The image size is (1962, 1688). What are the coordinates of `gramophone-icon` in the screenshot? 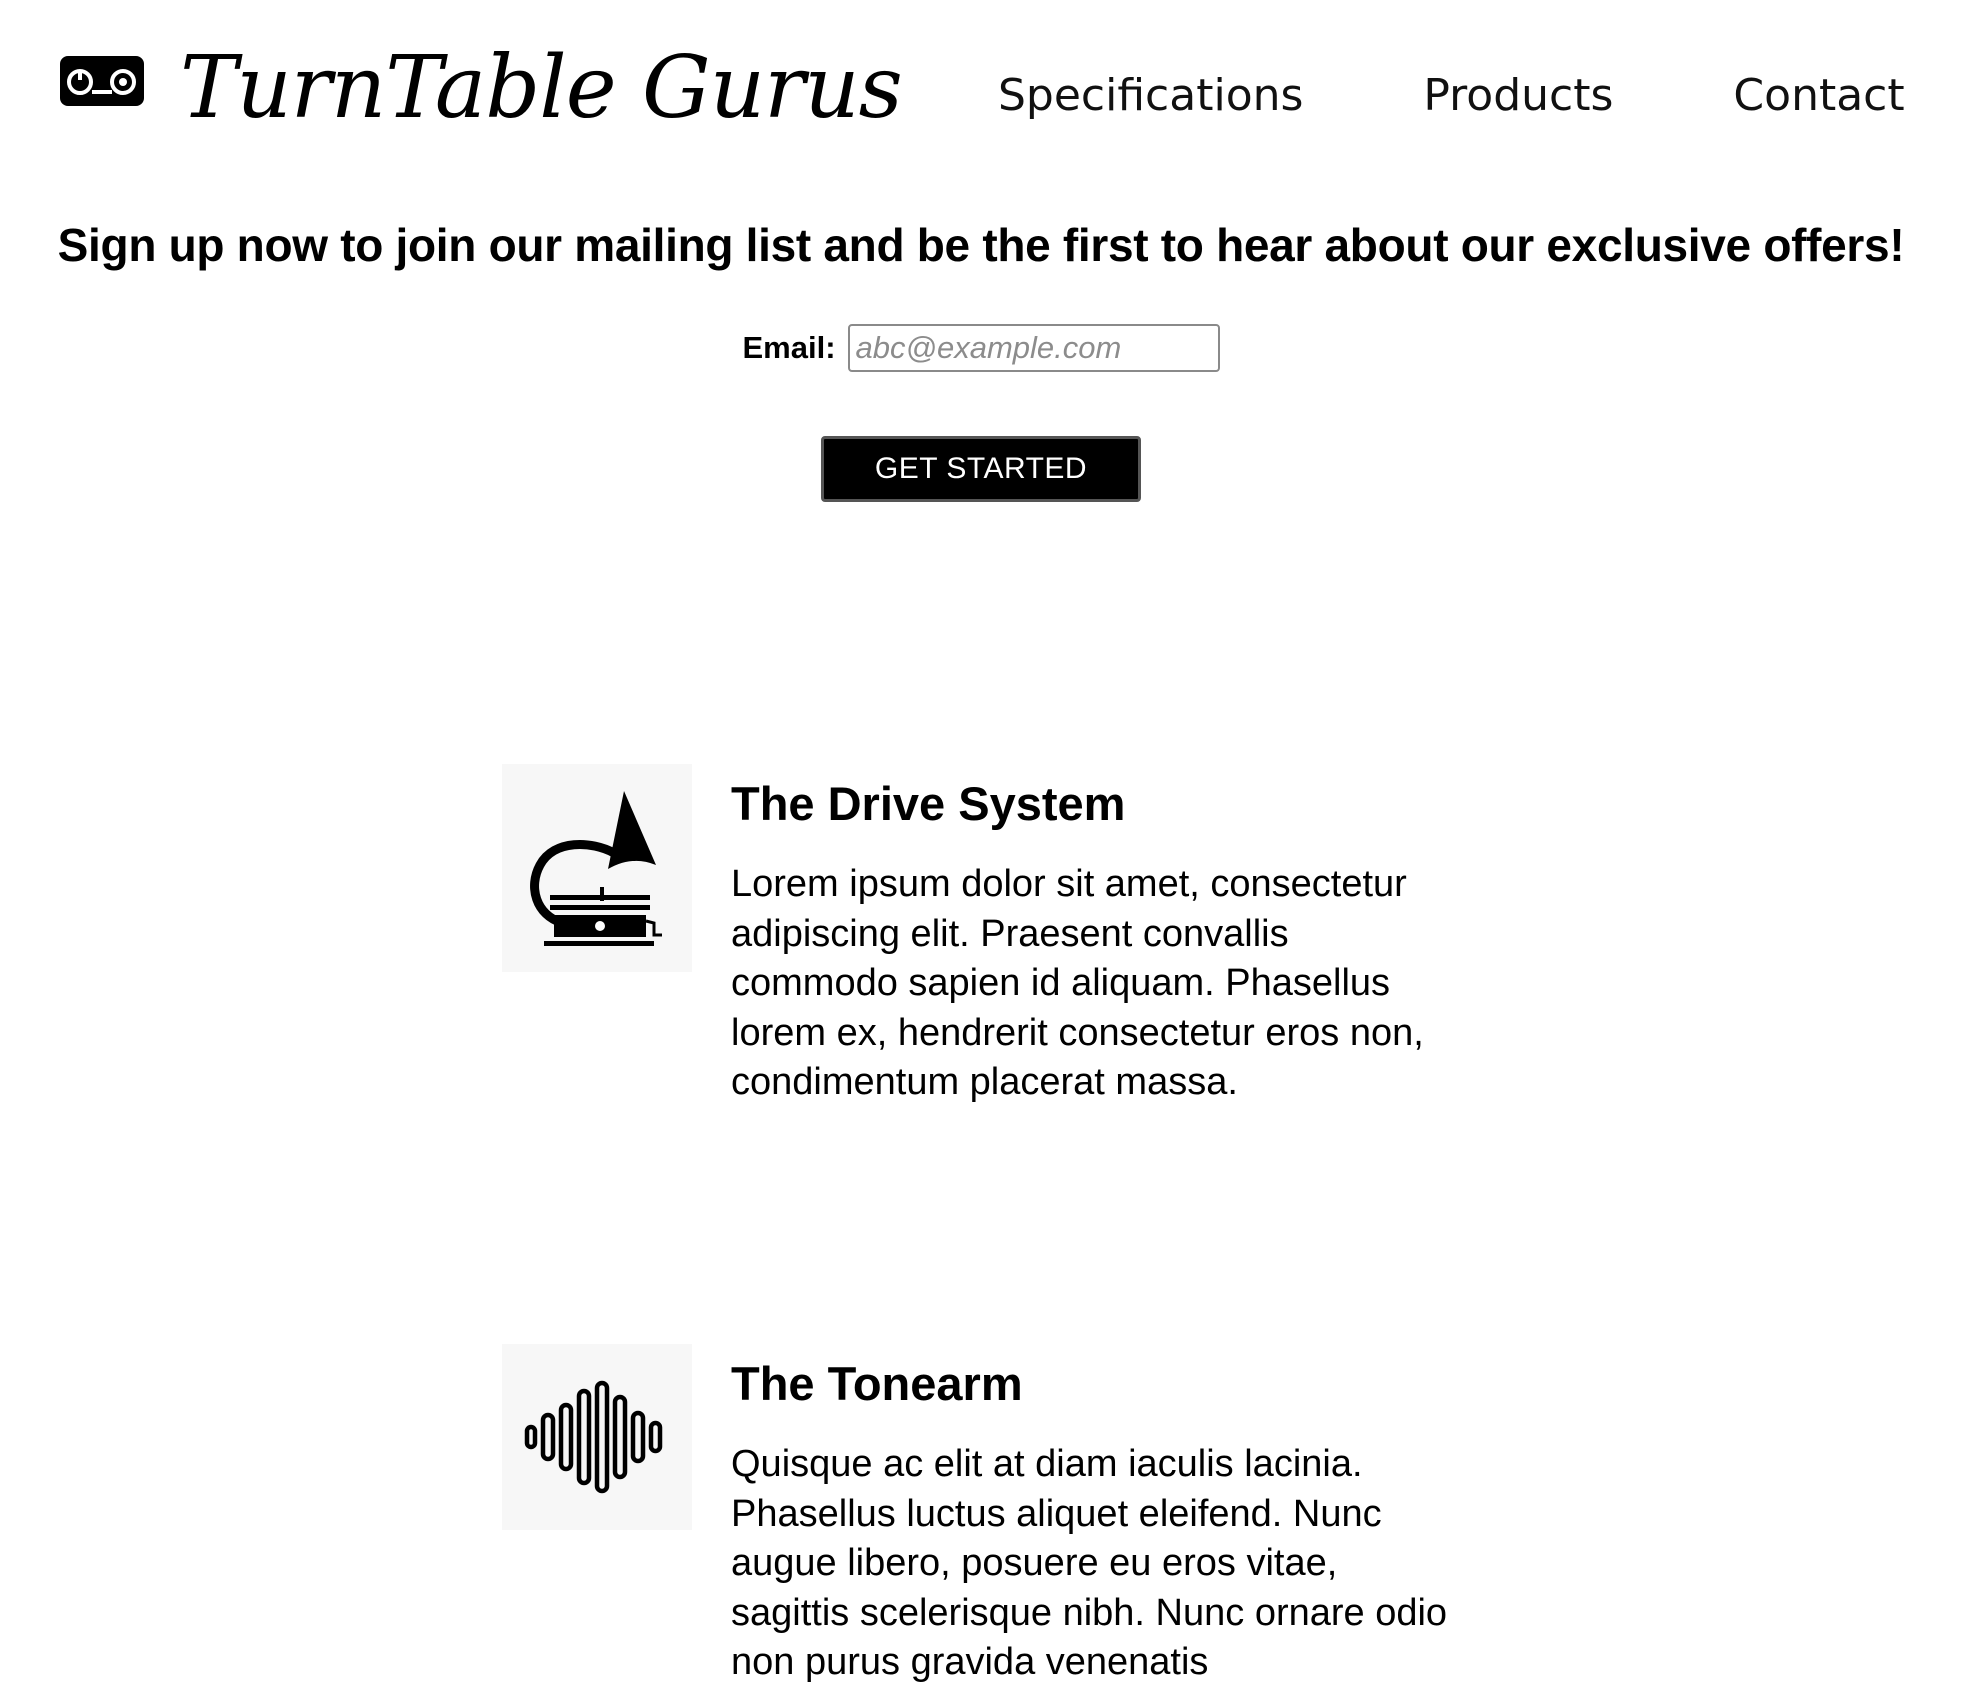 It's located at (596, 868).